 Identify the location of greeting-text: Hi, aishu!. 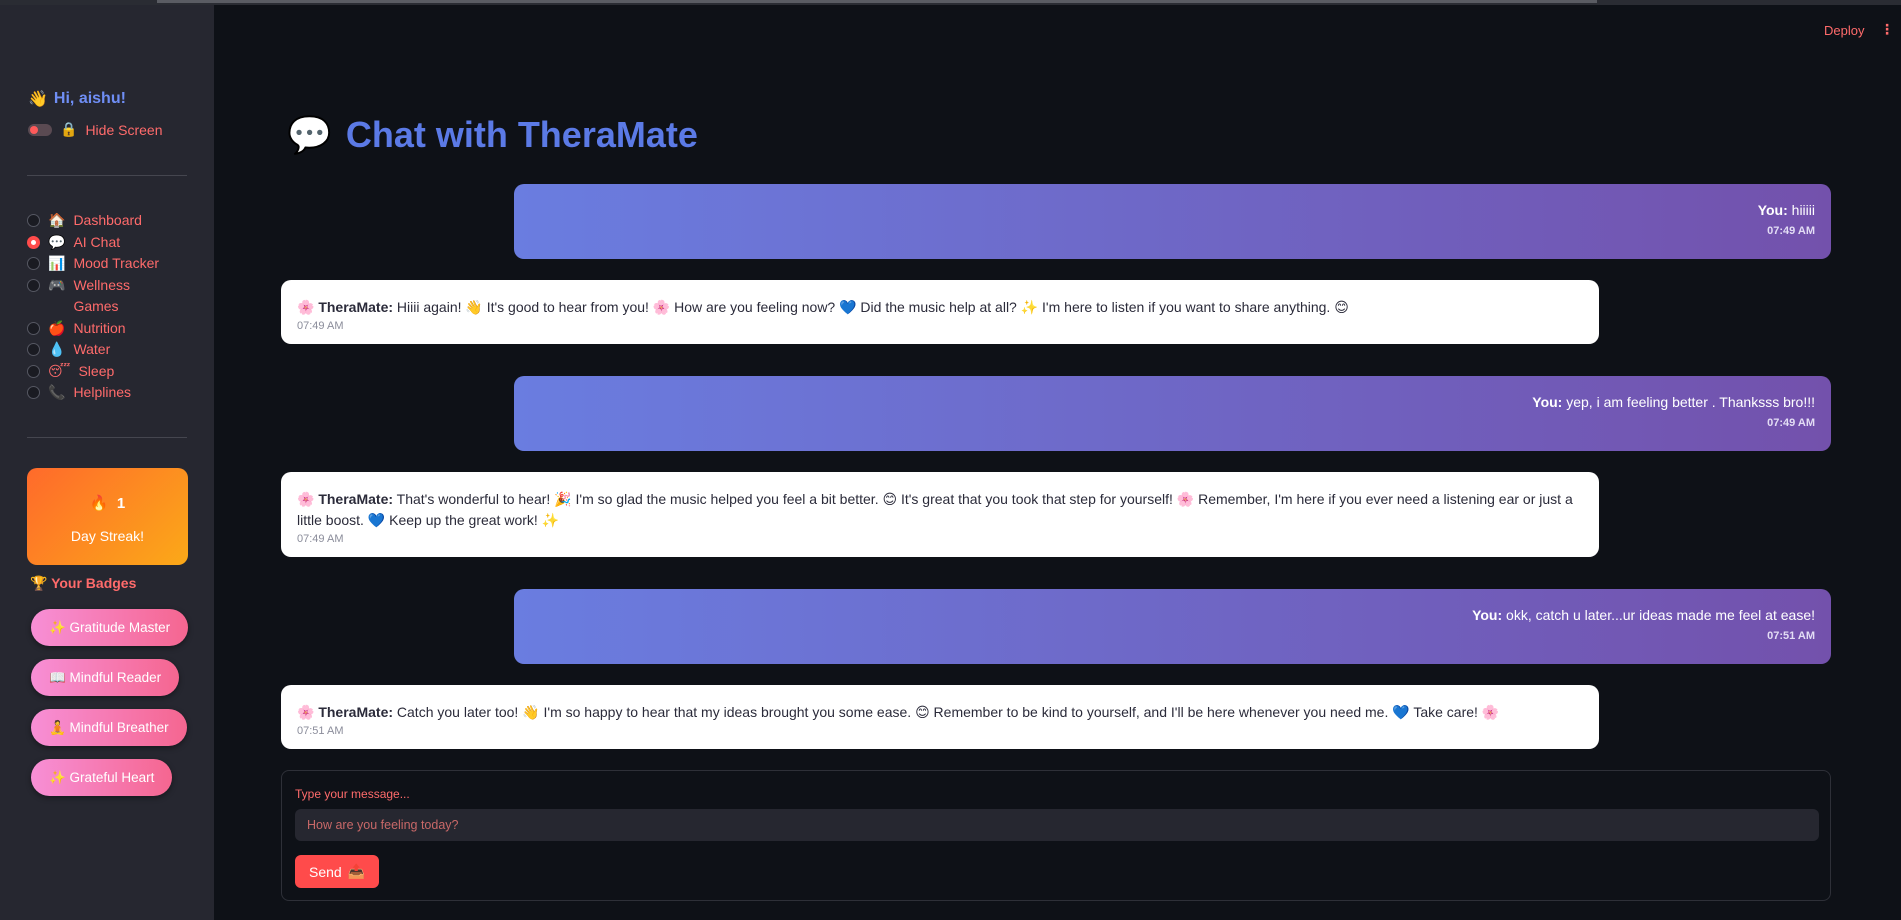
(89, 98).